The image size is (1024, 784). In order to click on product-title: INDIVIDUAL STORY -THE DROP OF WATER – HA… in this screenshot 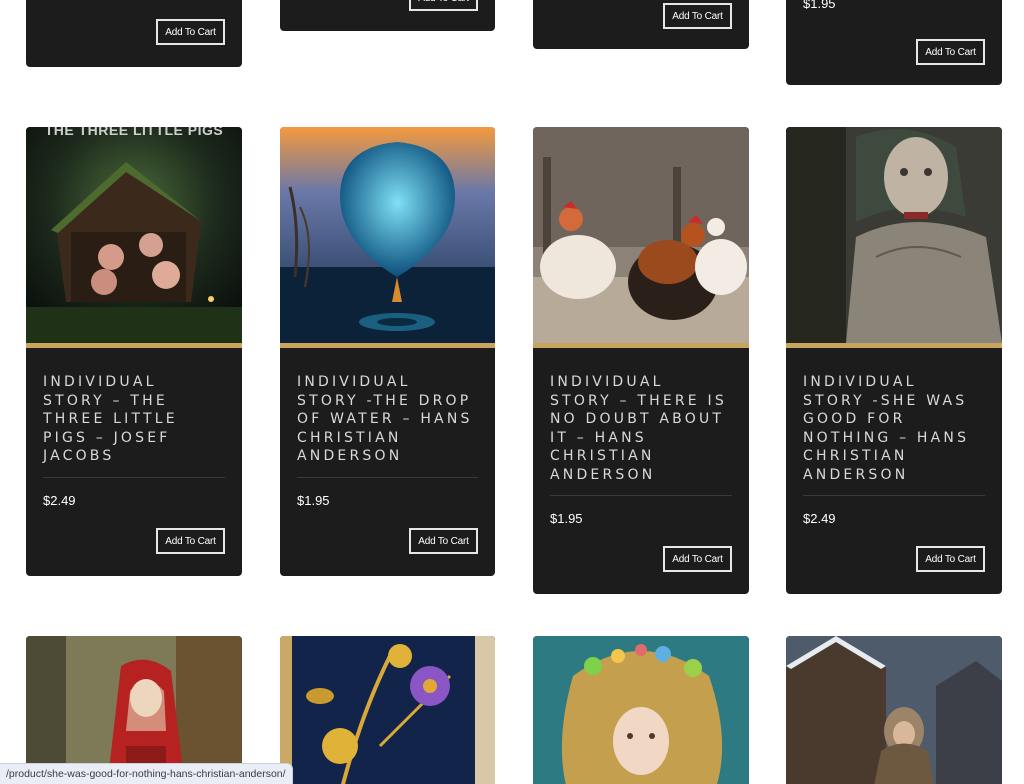, I will do `click(387, 419)`.